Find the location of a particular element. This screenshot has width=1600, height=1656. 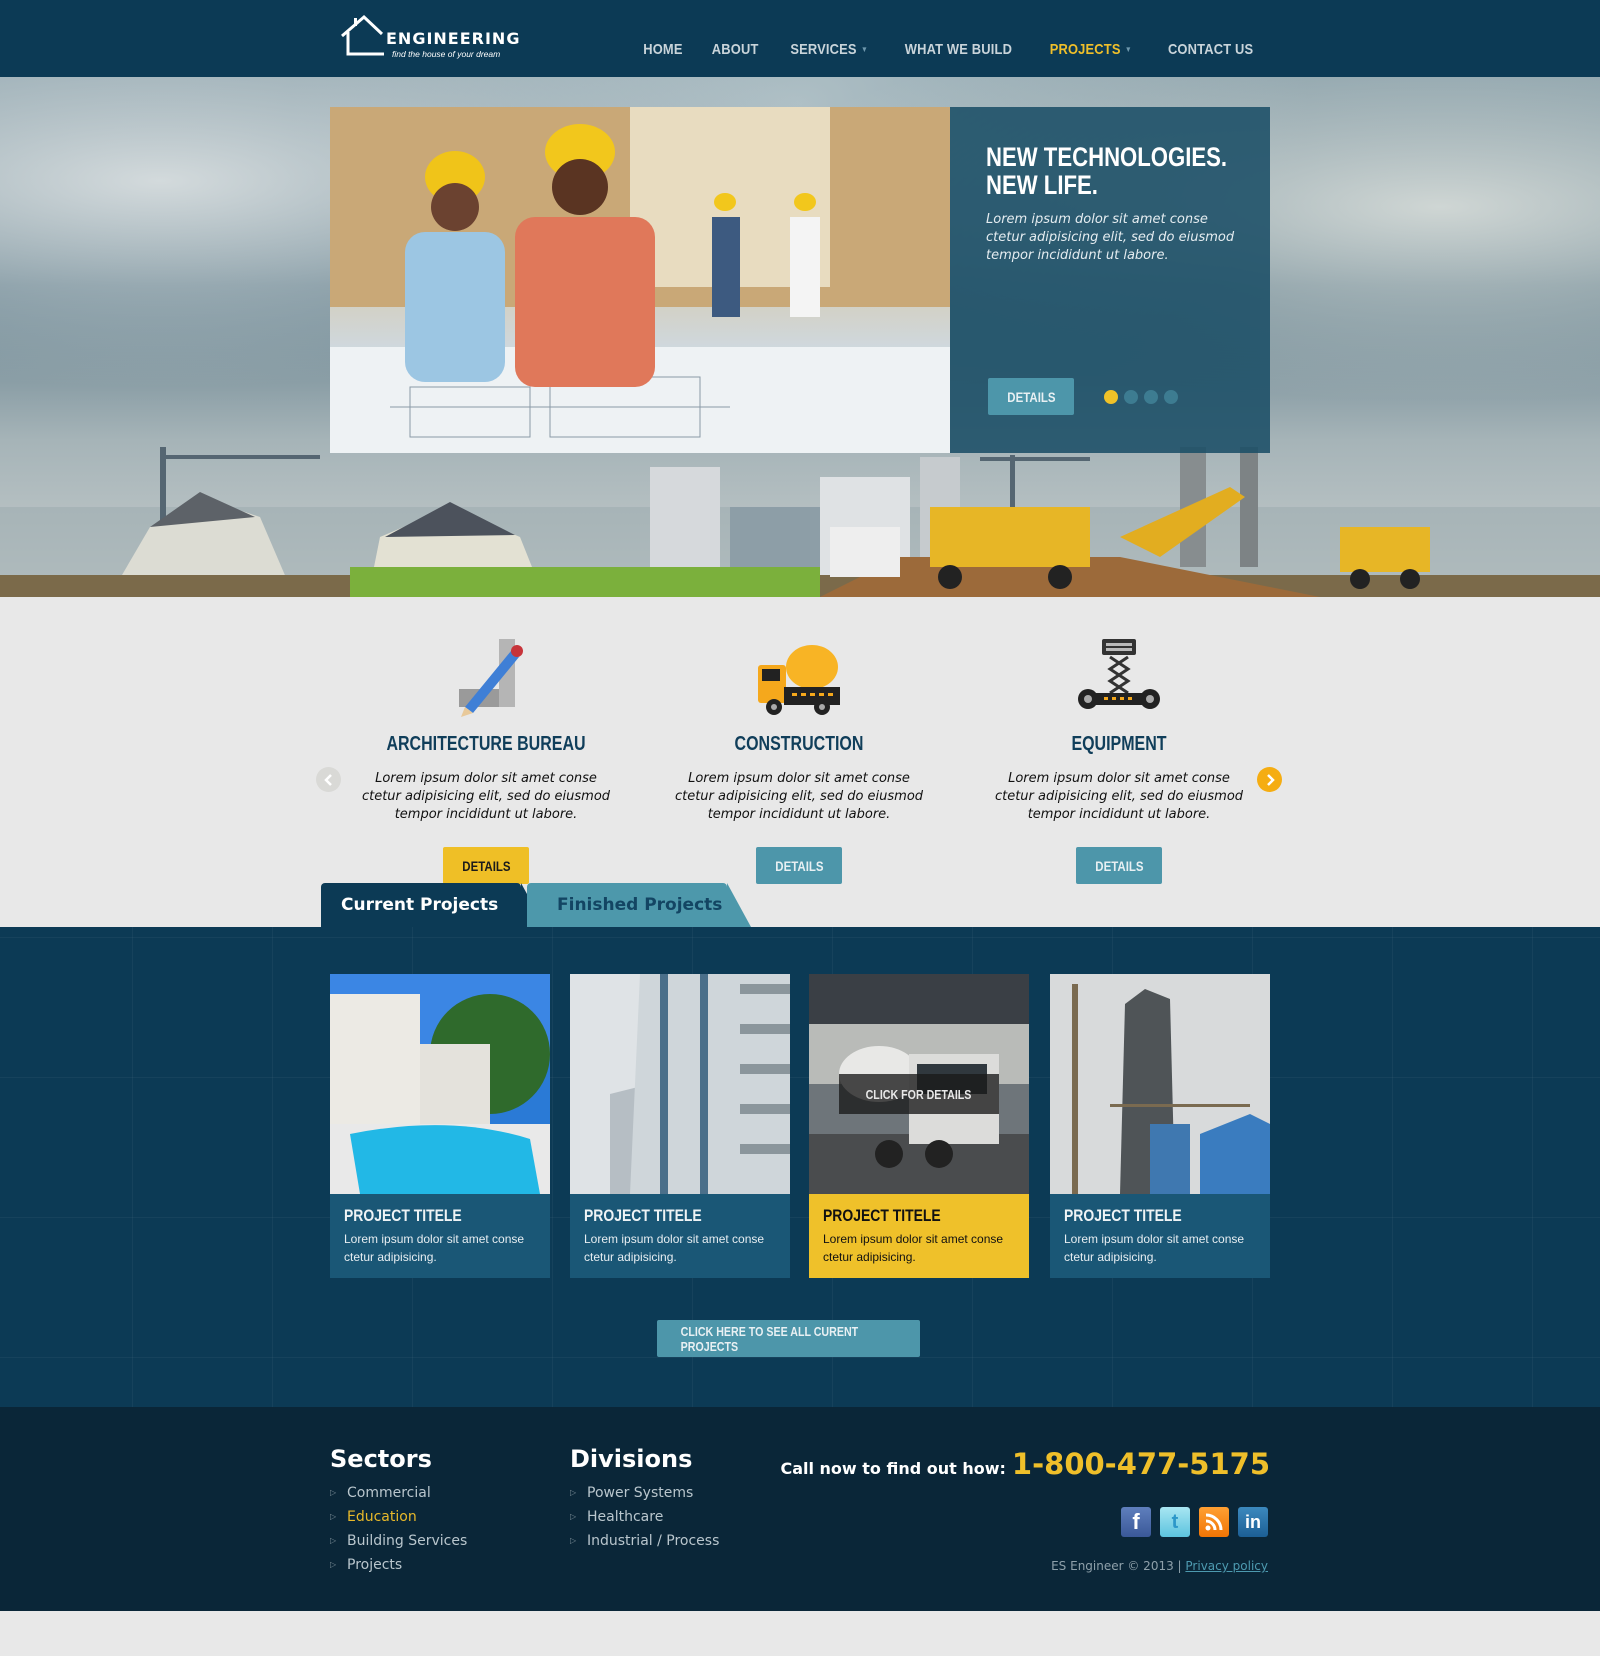

copyright-text: ES Engineer © 2013 | is located at coordinates (1116, 1566).